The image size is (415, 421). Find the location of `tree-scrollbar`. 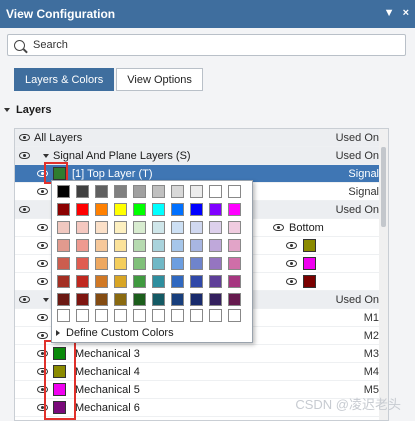

tree-scrollbar is located at coordinates (383, 274).